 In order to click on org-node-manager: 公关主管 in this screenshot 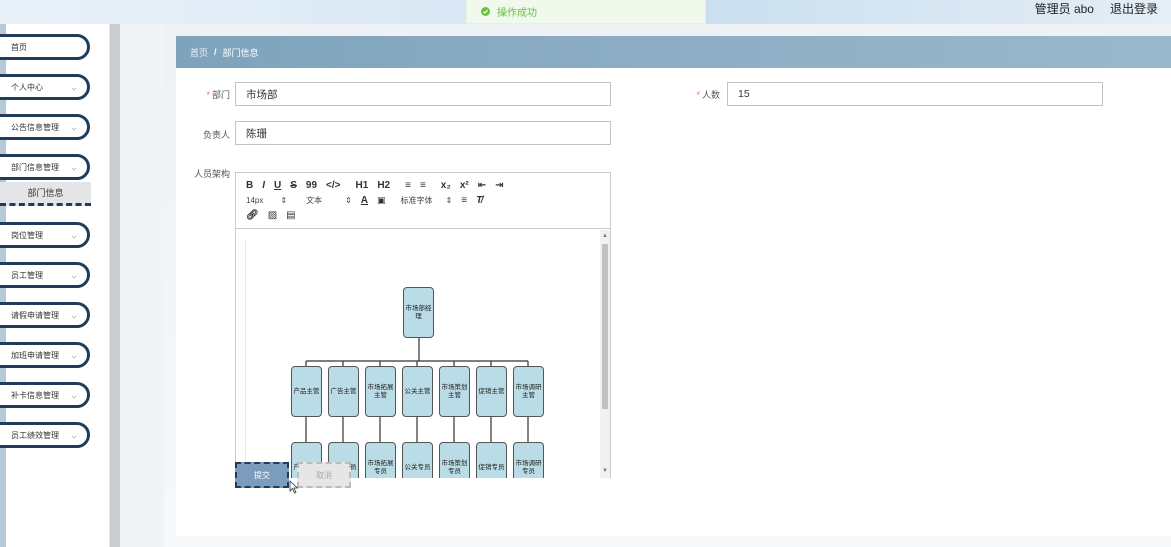, I will do `click(417, 391)`.